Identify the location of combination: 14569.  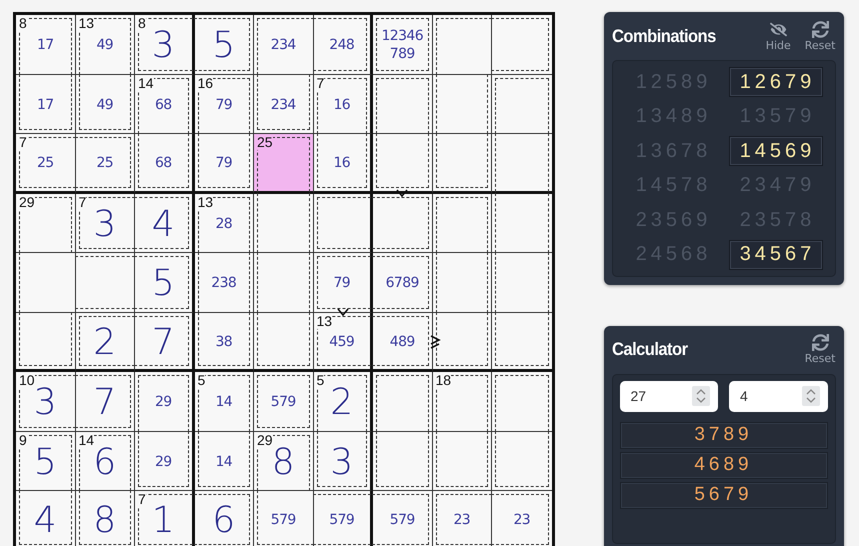
(775, 151).